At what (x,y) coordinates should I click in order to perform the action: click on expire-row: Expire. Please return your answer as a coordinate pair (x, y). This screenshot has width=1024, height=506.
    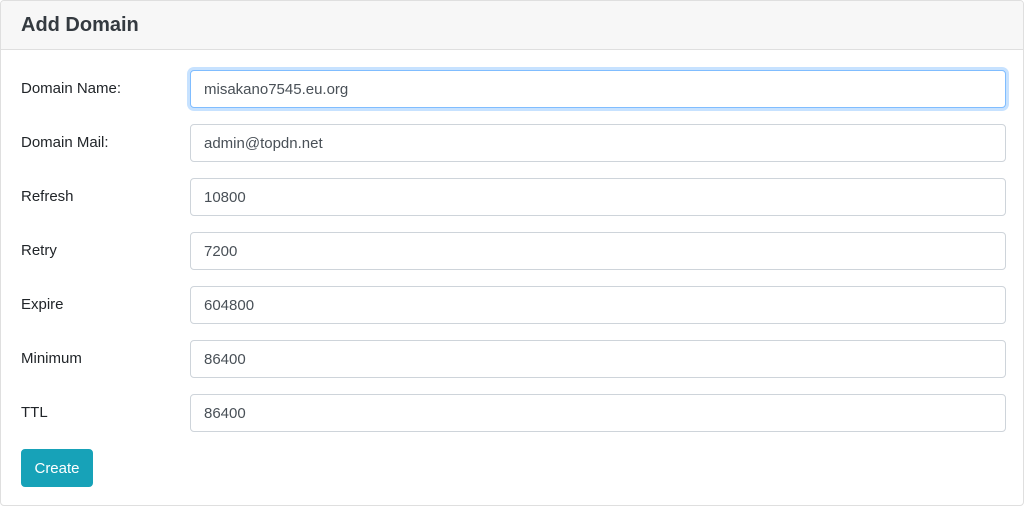
    Looking at the image, I should click on (512, 305).